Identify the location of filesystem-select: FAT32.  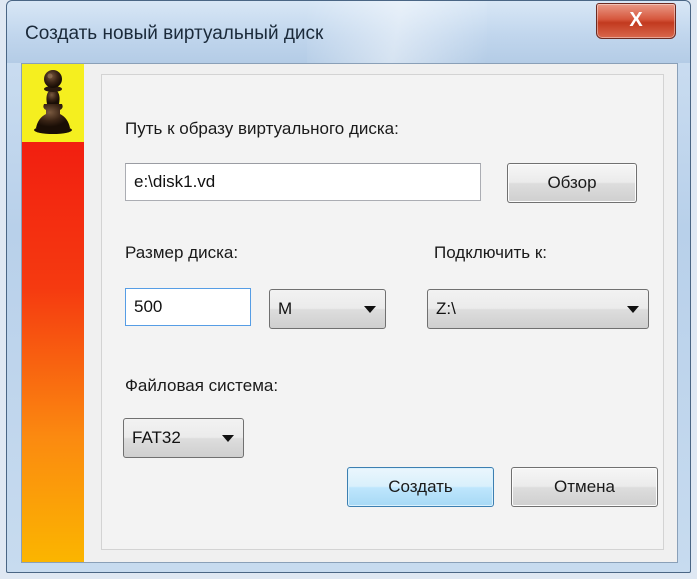
(183, 438).